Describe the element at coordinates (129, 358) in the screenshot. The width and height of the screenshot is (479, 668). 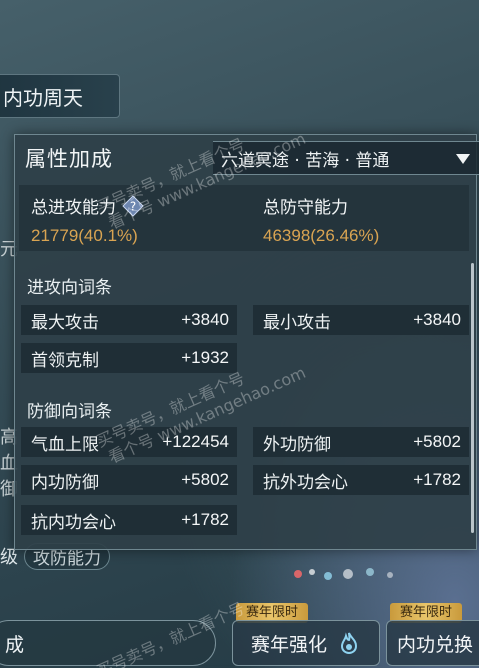
I see `attr-boss-counter: 首领克制 +1932` at that location.